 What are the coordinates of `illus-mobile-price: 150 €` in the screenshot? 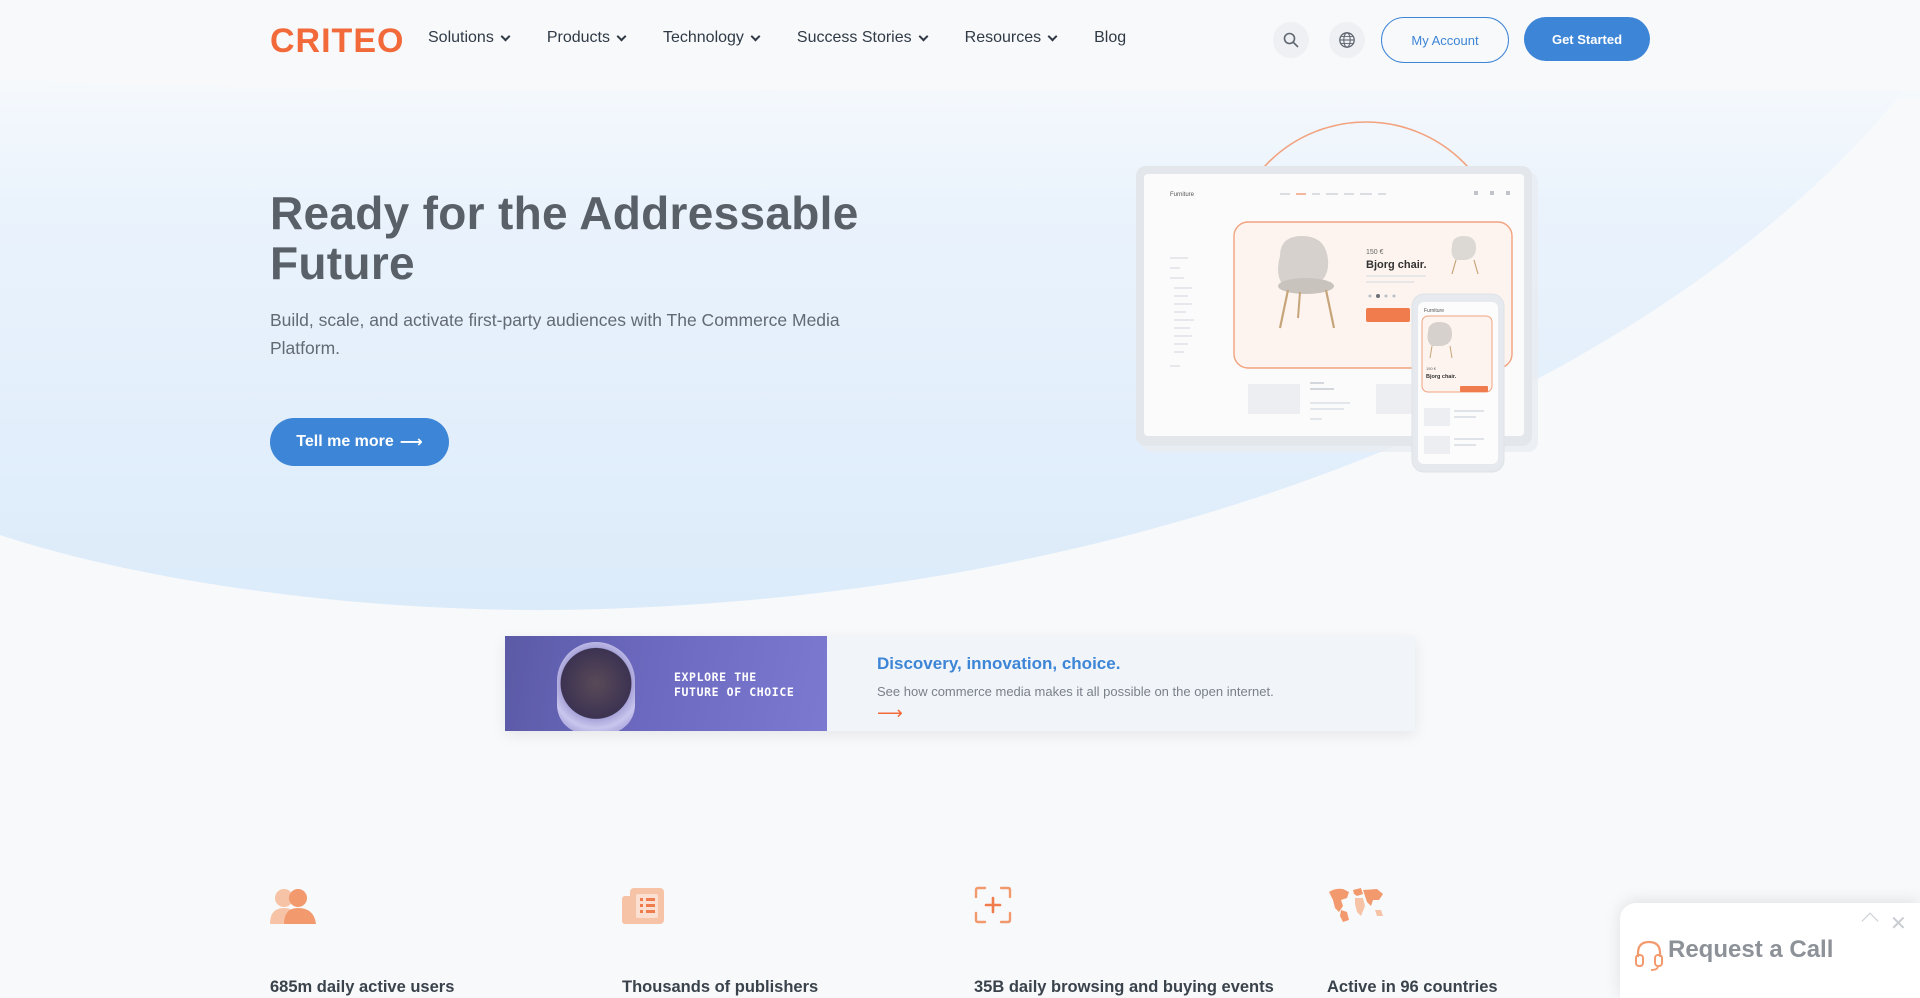 It's located at (1431, 368).